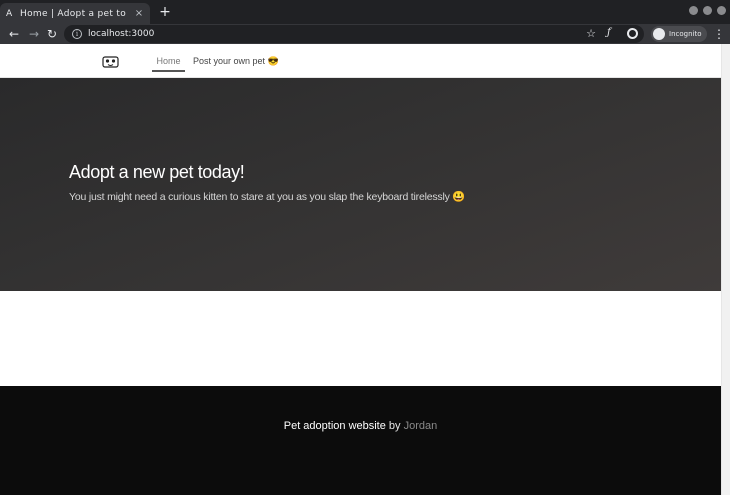 This screenshot has height=495, width=730. I want to click on footer-author-link: Jordan, so click(421, 426).